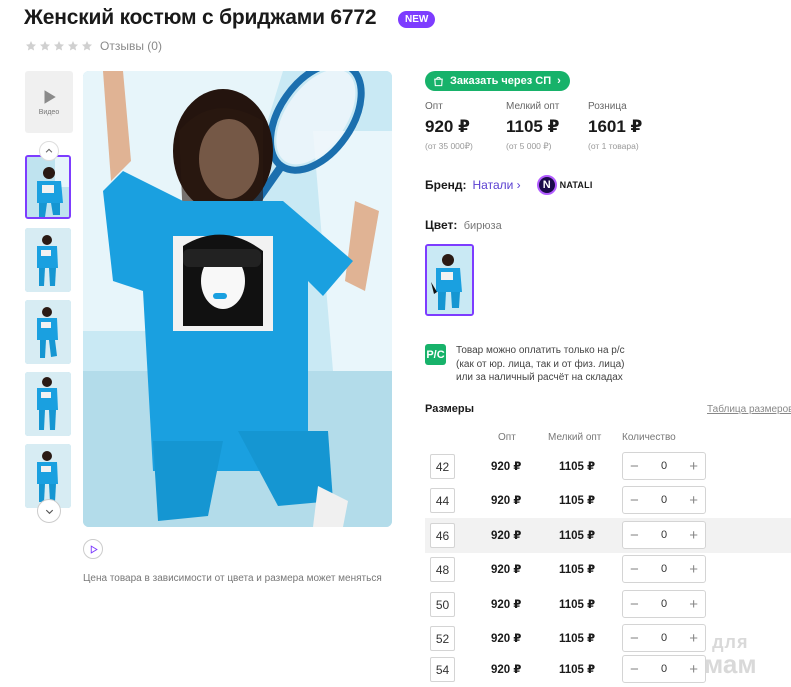  I want to click on bank-account-icon: Р/С, so click(435, 354).